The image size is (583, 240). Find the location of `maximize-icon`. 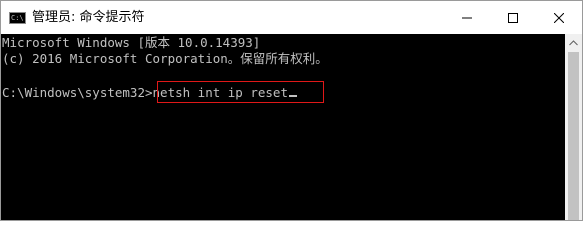

maximize-icon is located at coordinates (513, 17).